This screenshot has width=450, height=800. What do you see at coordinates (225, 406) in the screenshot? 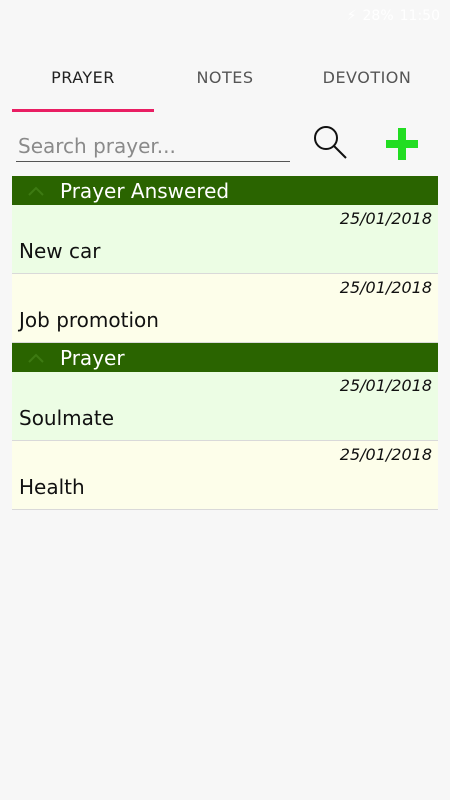
I see `list-item: 25/01/2018 Soulmate` at bounding box center [225, 406].